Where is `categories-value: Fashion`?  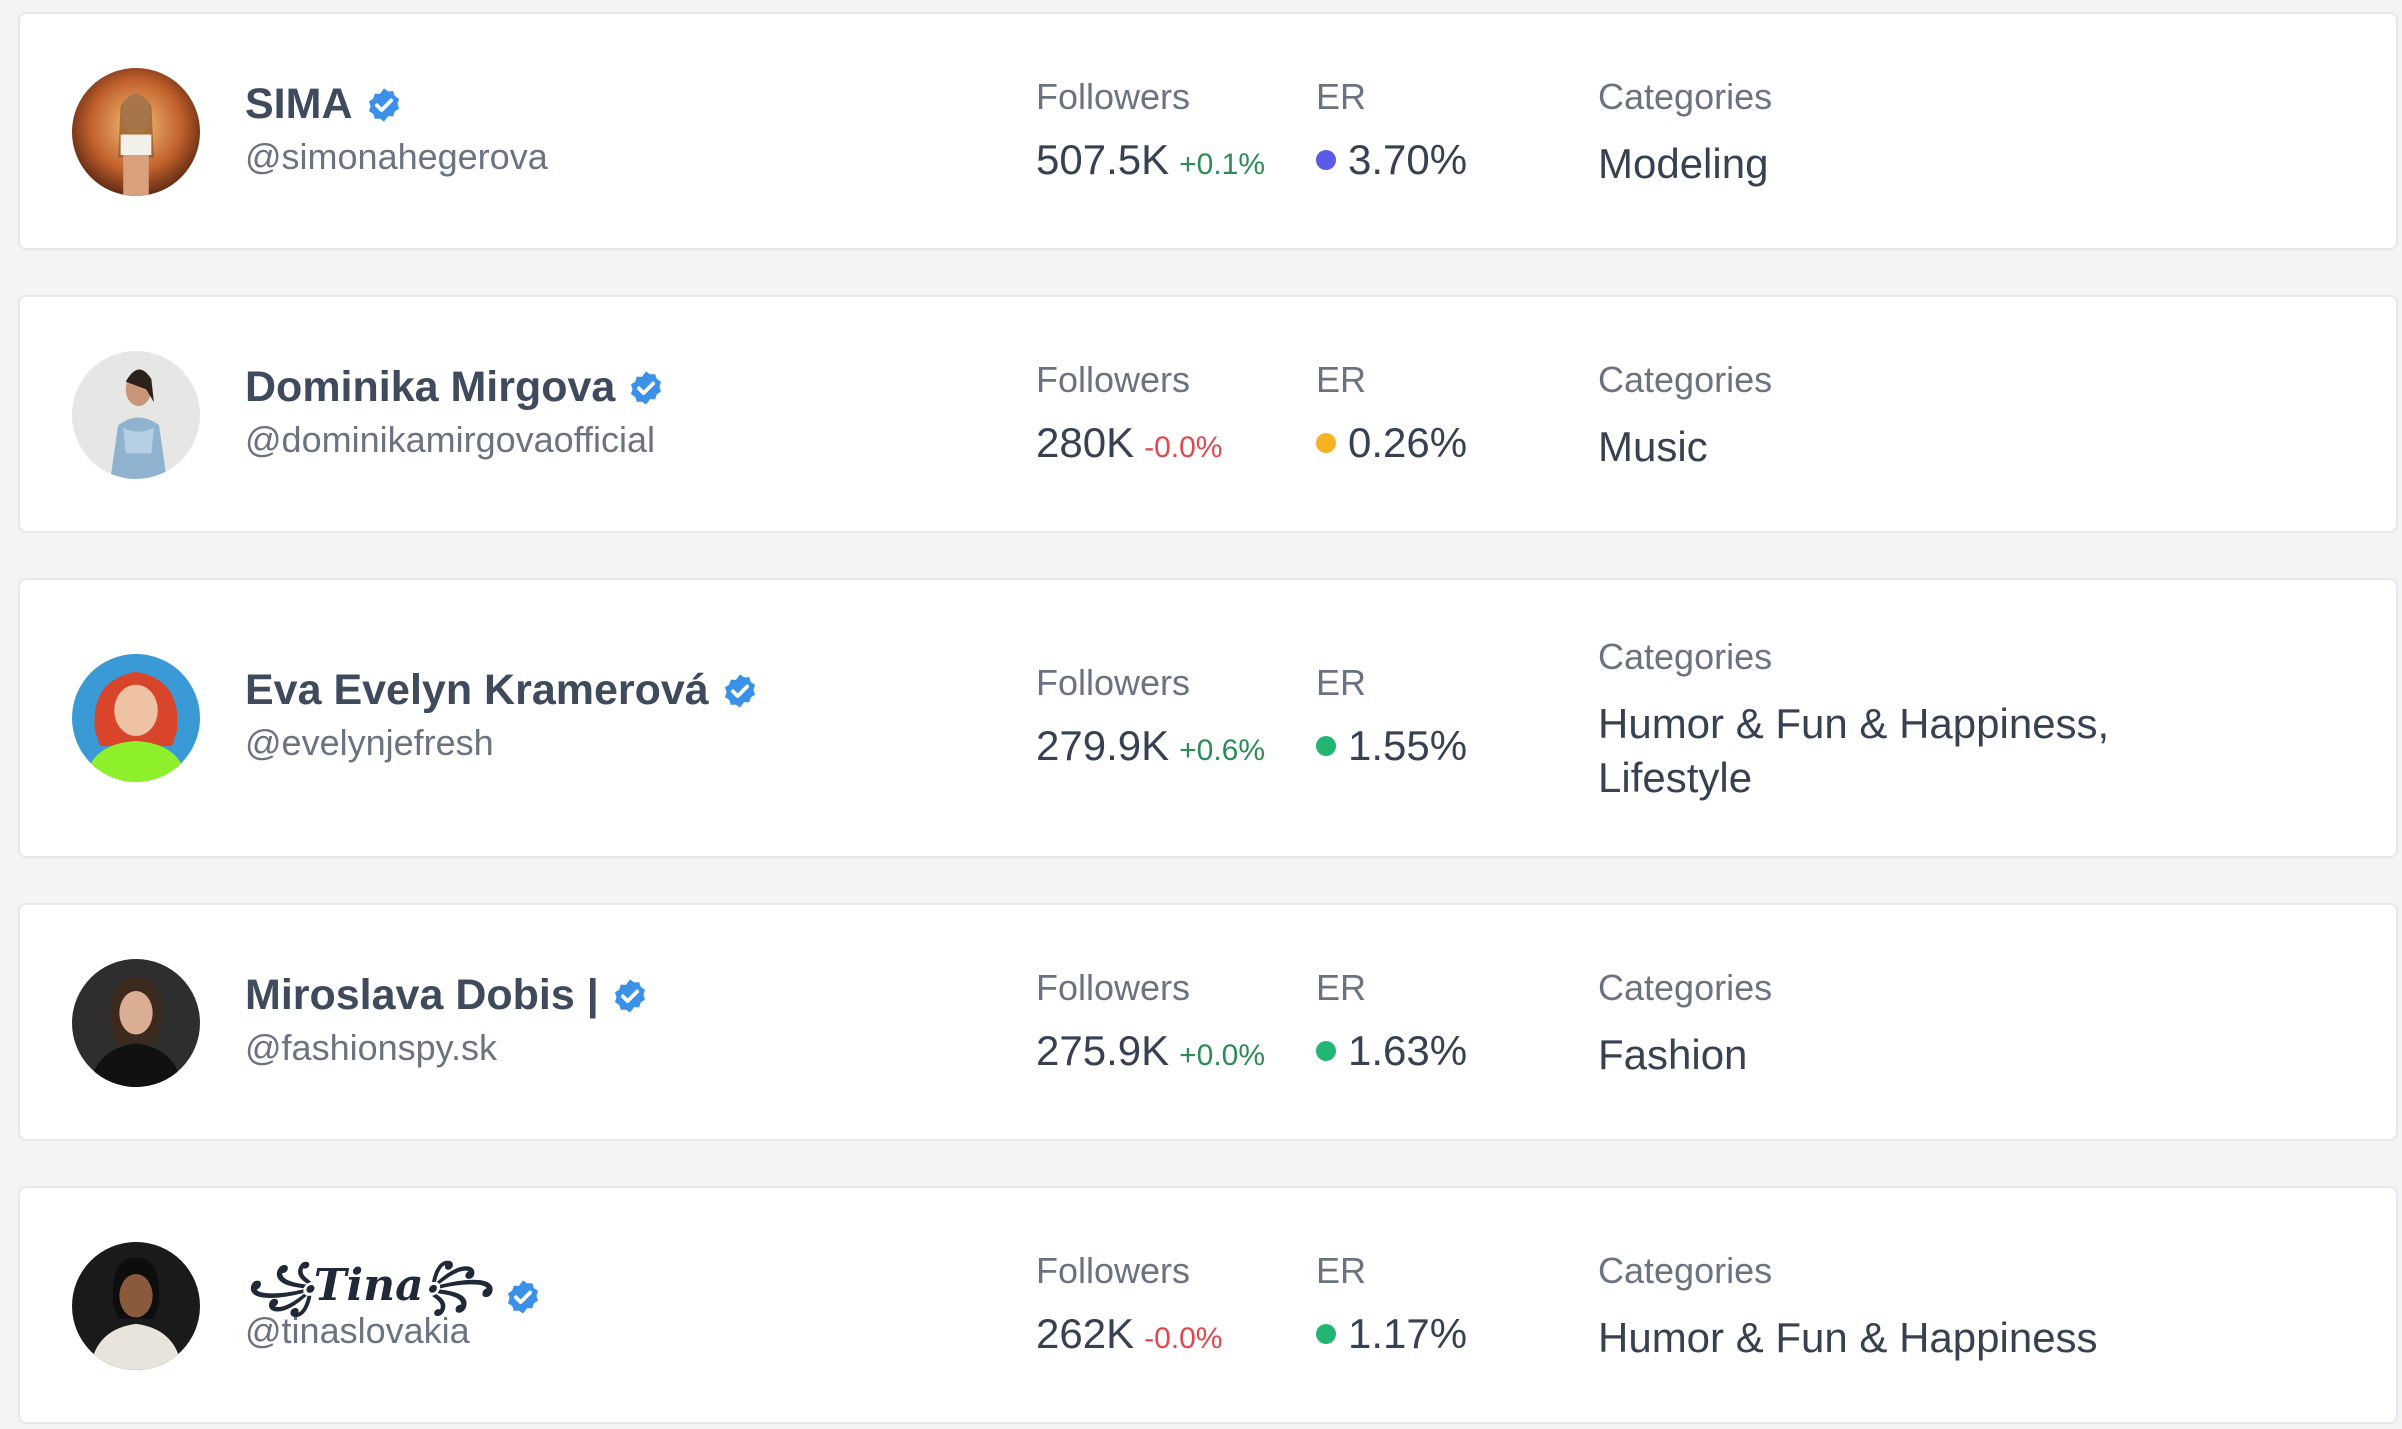 categories-value: Fashion is located at coordinates (1673, 1054).